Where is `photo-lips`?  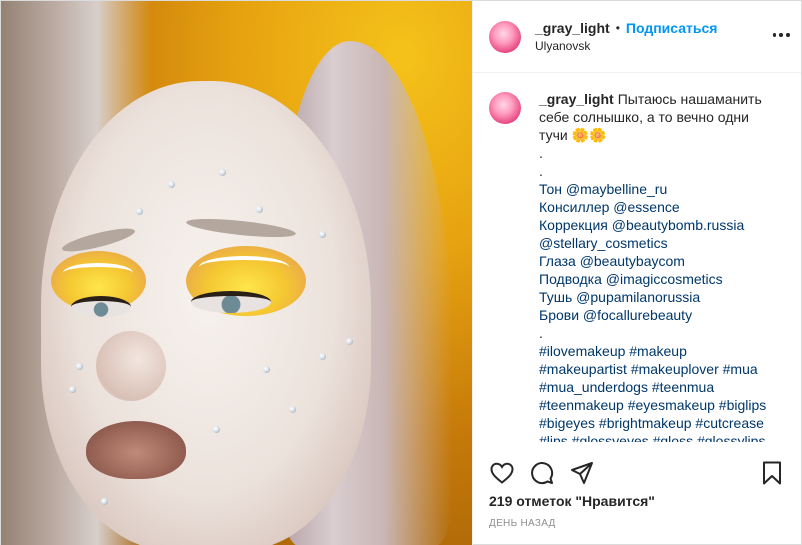
photo-lips is located at coordinates (136, 450).